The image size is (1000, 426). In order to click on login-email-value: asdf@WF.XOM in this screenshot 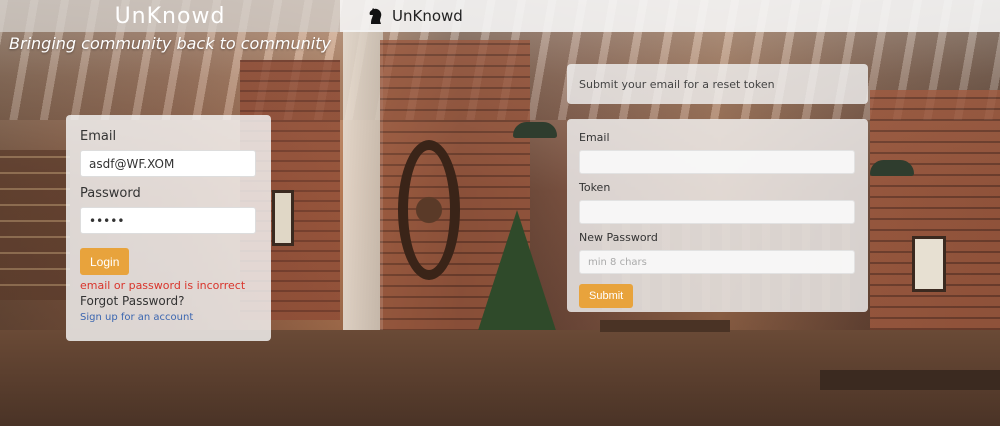, I will do `click(132, 163)`.